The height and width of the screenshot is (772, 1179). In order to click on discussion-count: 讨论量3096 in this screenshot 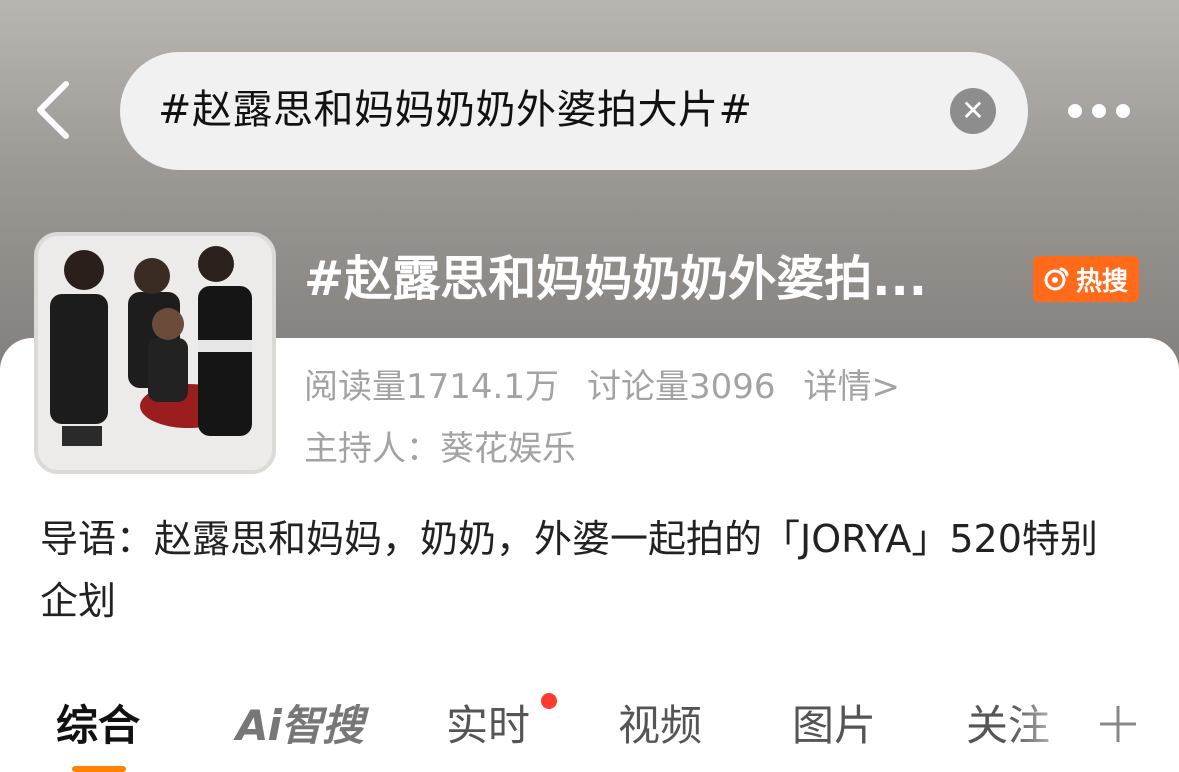, I will do `click(681, 387)`.